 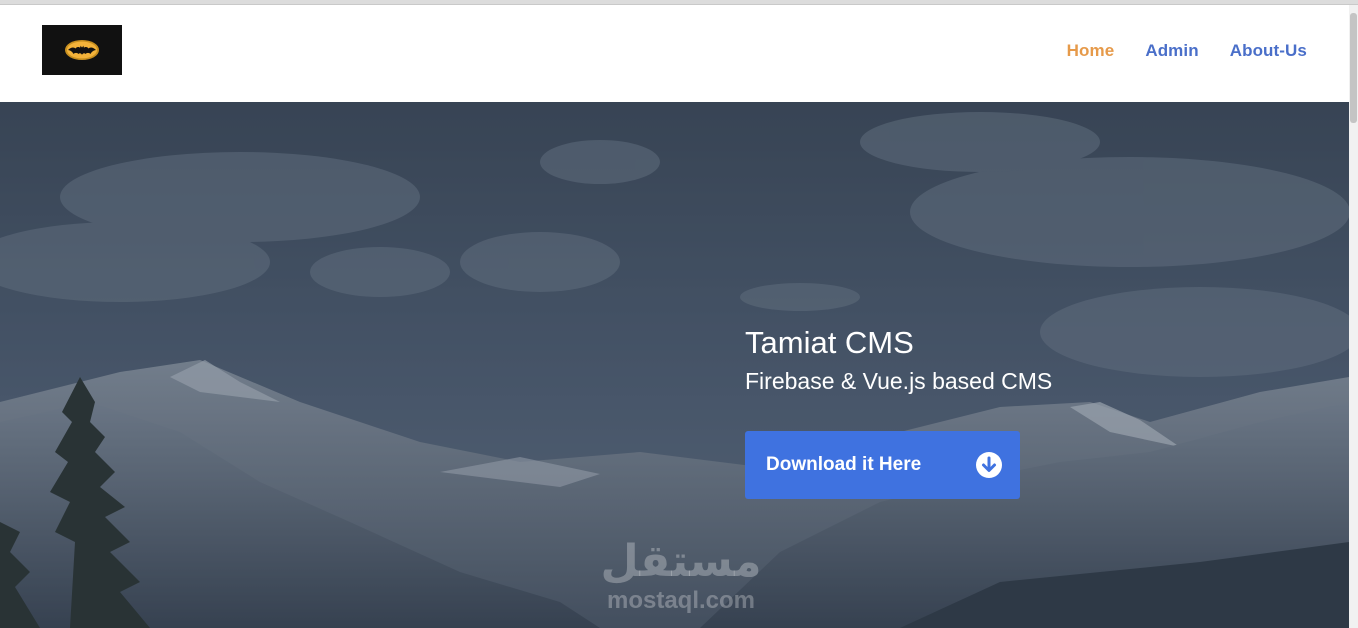 I want to click on nav-admin-link: Admin, so click(x=1171, y=51).